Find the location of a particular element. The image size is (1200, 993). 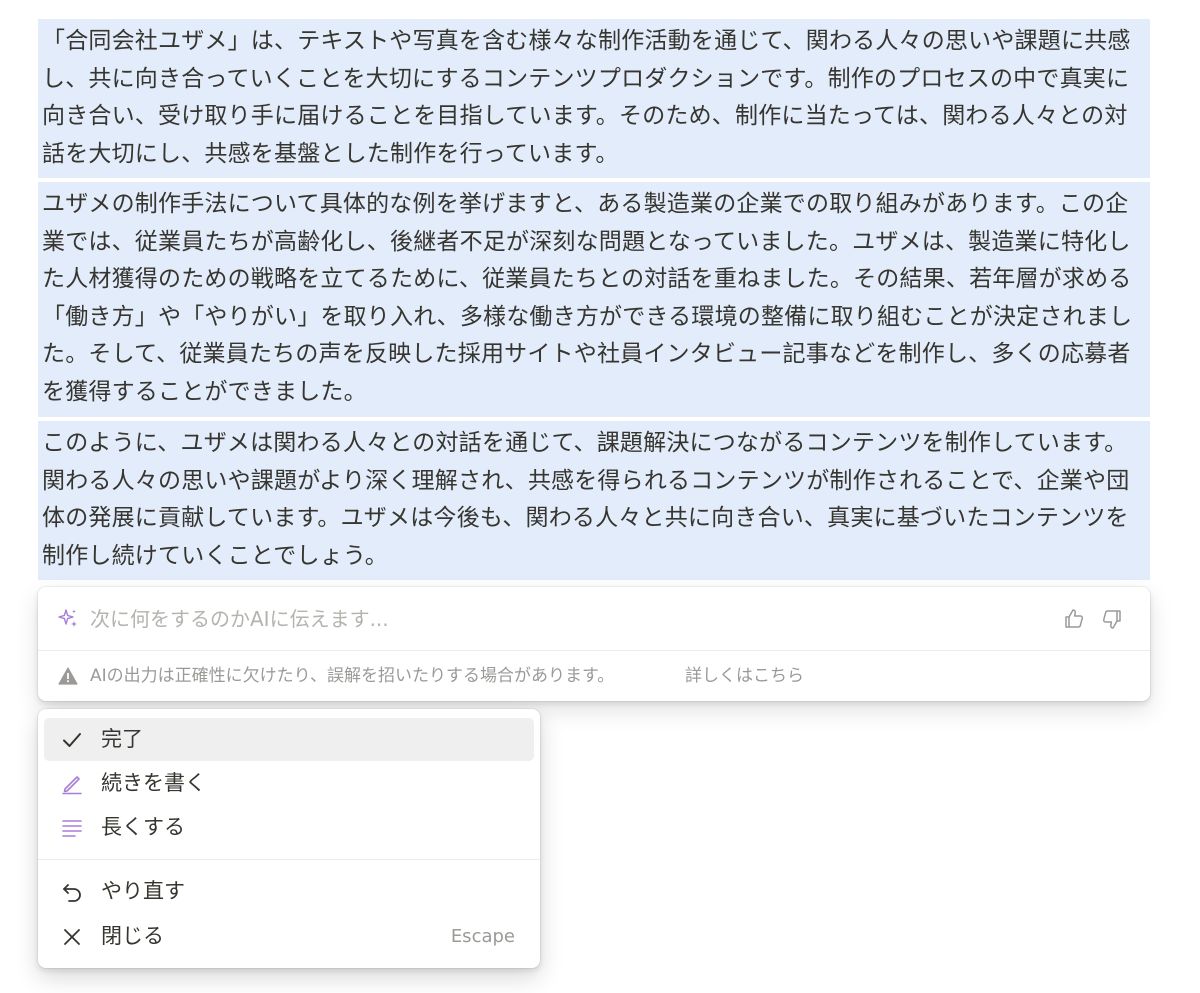

menu-item-label: 続きを書く is located at coordinates (153, 783).